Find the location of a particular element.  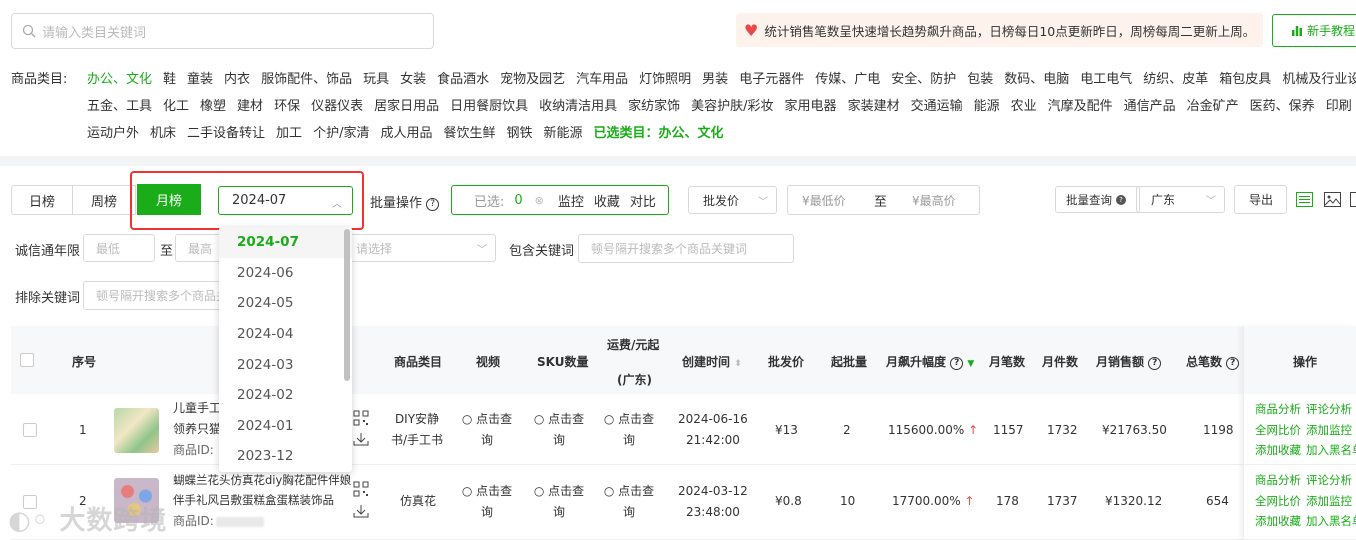

price-range-input: ¥最低价 至 ¥最高价 is located at coordinates (883, 200).